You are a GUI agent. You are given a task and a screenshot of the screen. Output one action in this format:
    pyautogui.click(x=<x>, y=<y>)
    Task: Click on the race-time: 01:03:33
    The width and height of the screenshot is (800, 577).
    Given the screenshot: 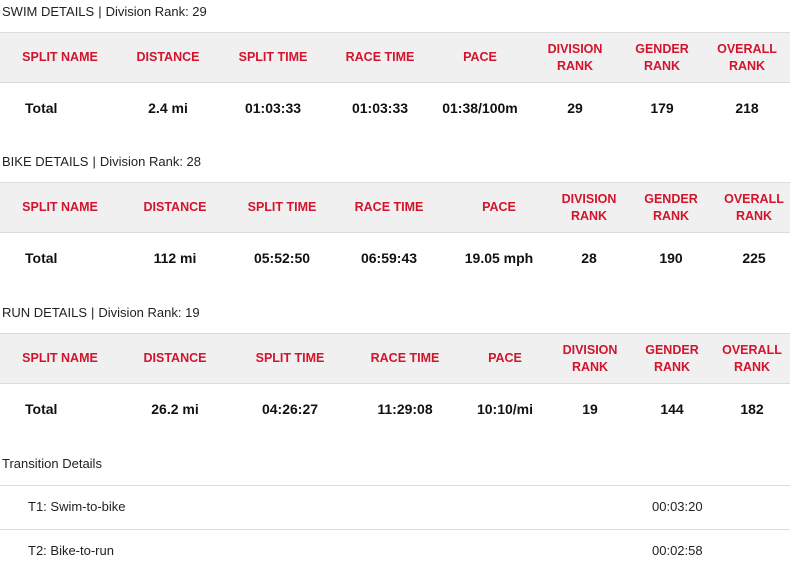 What is the action you would take?
    pyautogui.click(x=380, y=108)
    